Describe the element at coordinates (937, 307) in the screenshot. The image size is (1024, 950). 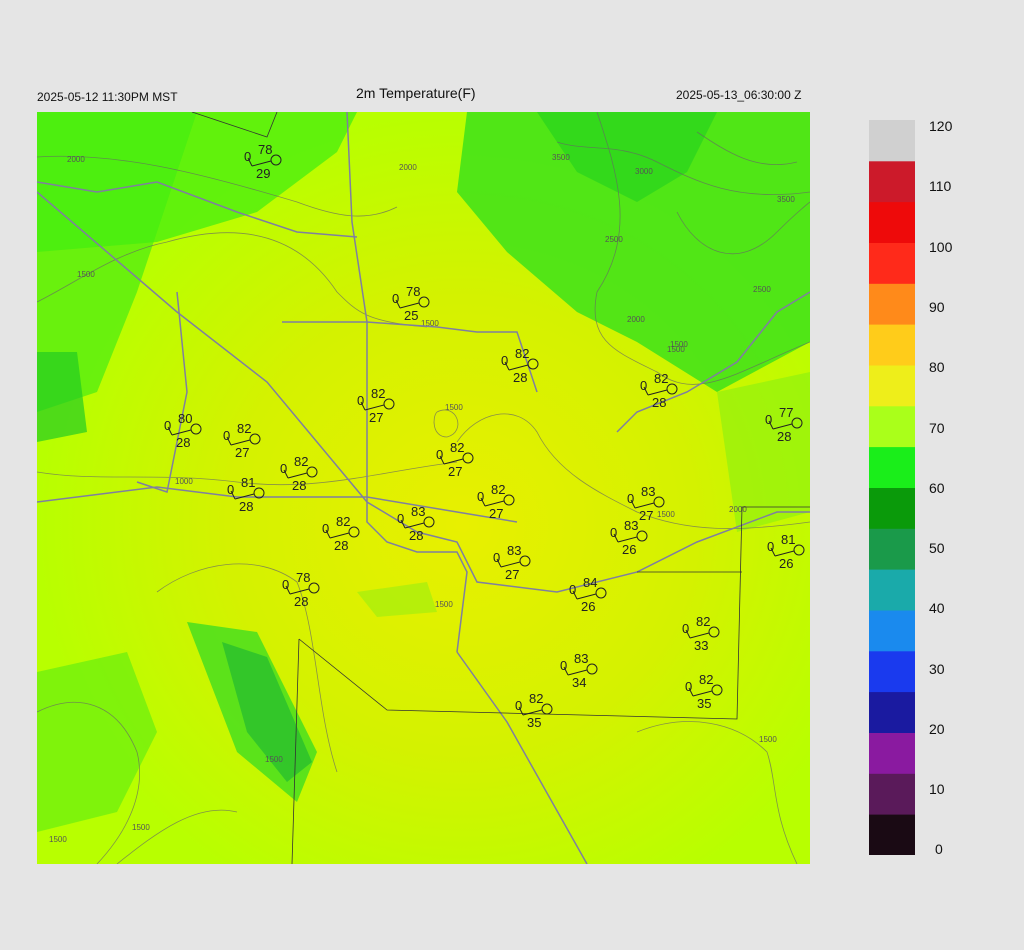
I see `colorbar-label: 90` at that location.